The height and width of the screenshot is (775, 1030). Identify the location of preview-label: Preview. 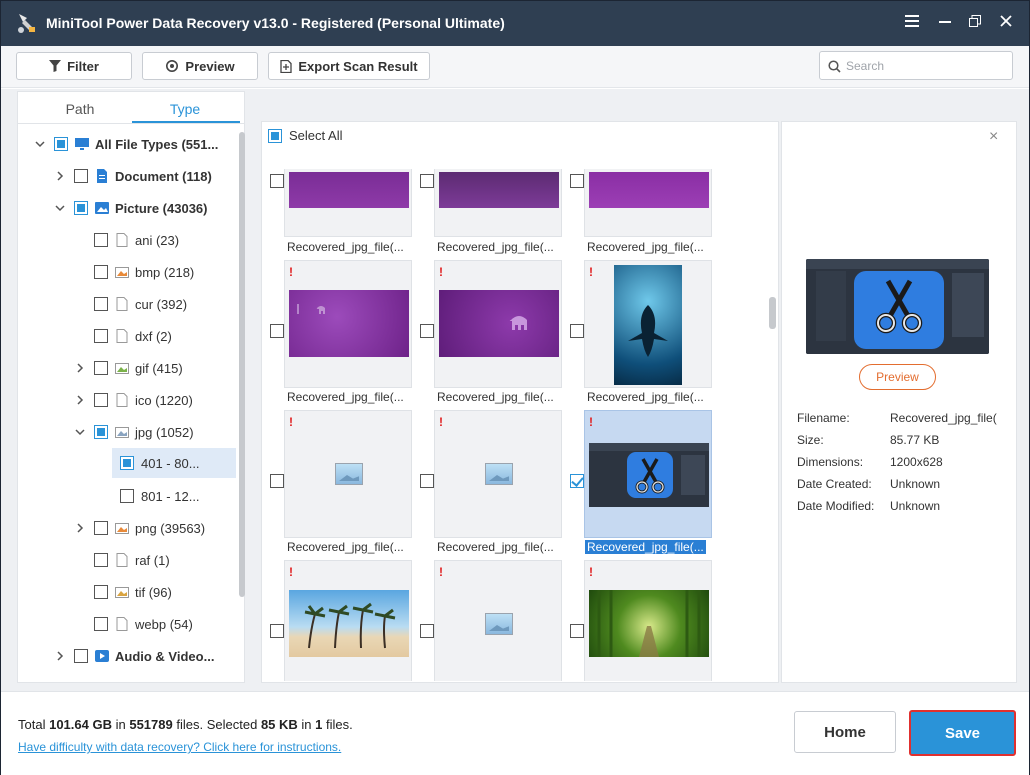
(210, 66).